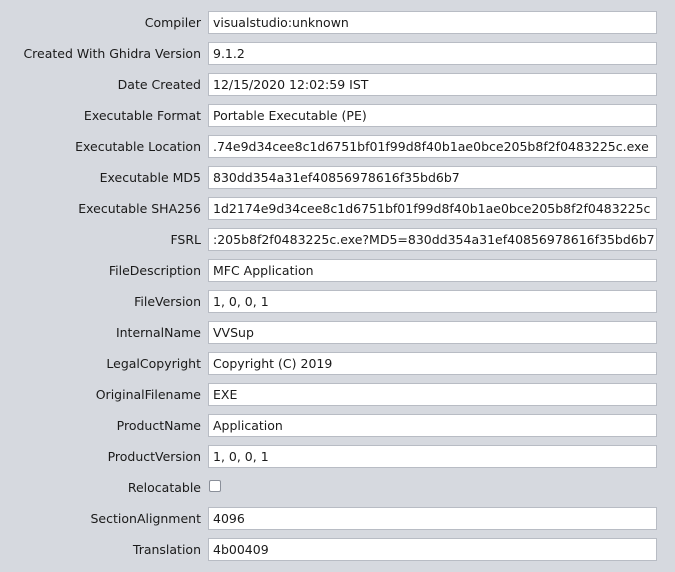  I want to click on legal-copyright-label: LegalCopyright, so click(153, 363).